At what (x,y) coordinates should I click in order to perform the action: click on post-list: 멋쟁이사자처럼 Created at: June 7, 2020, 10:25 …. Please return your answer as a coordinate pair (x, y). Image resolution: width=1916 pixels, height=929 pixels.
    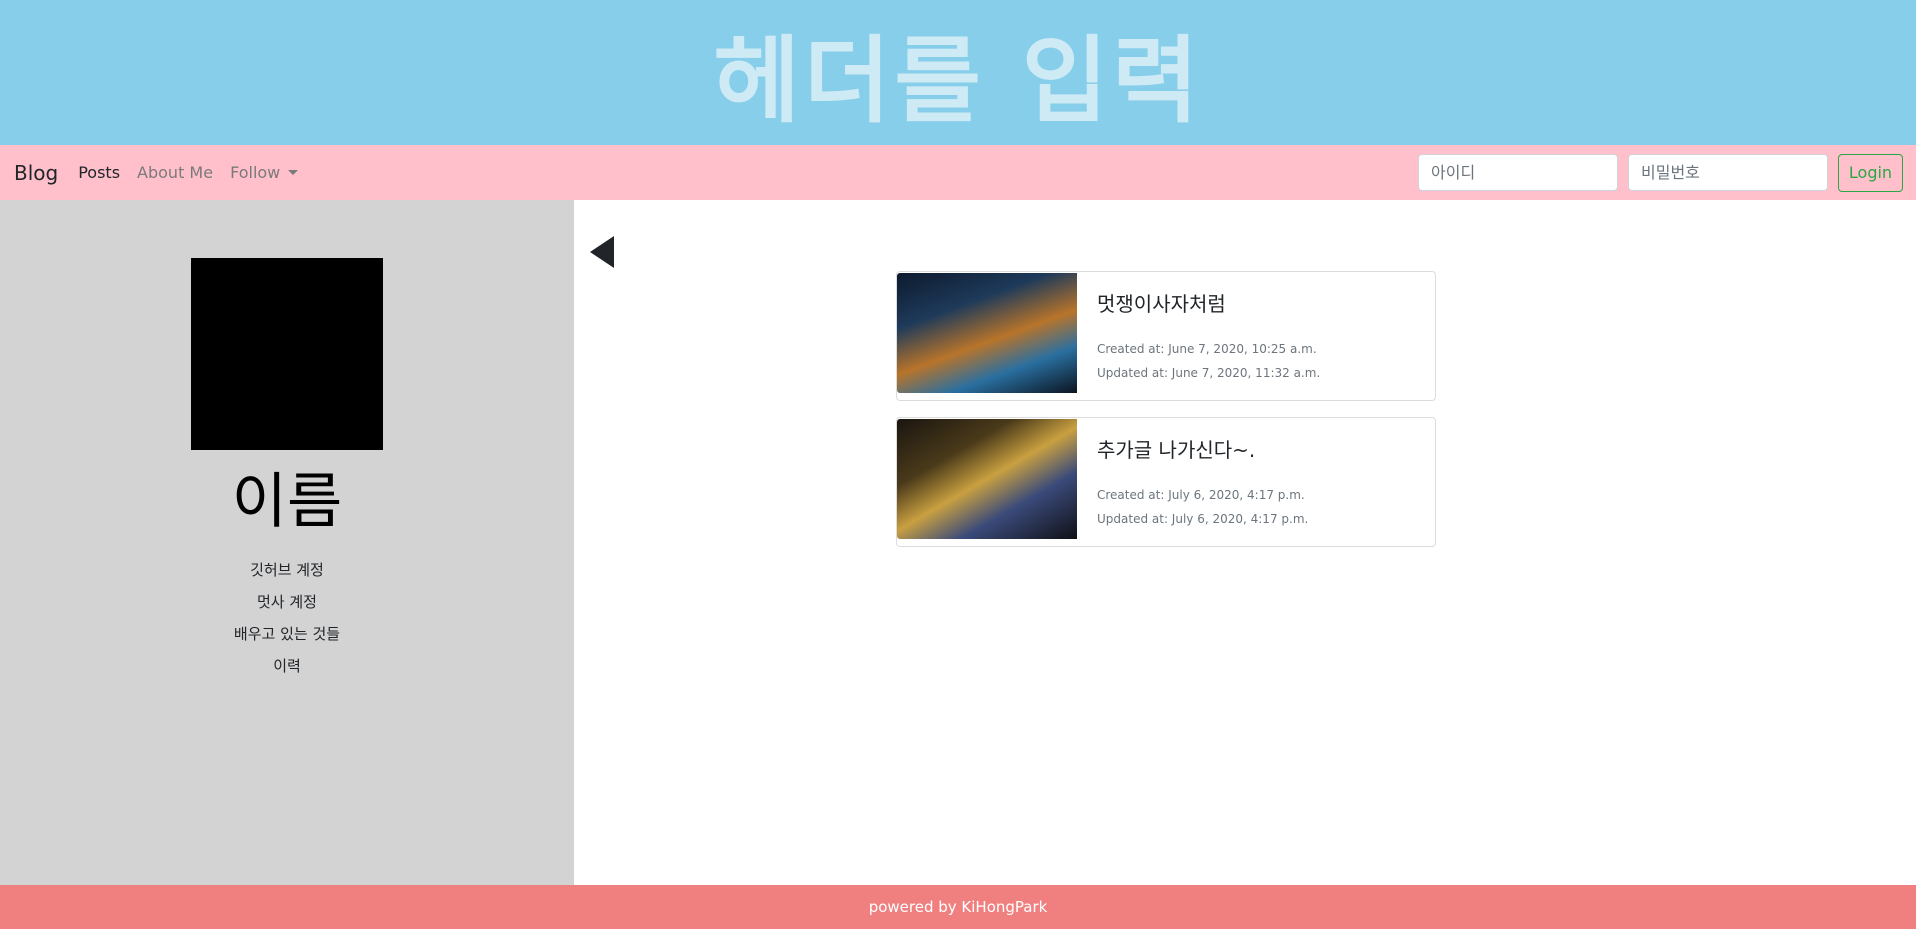
    Looking at the image, I should click on (1166, 417).